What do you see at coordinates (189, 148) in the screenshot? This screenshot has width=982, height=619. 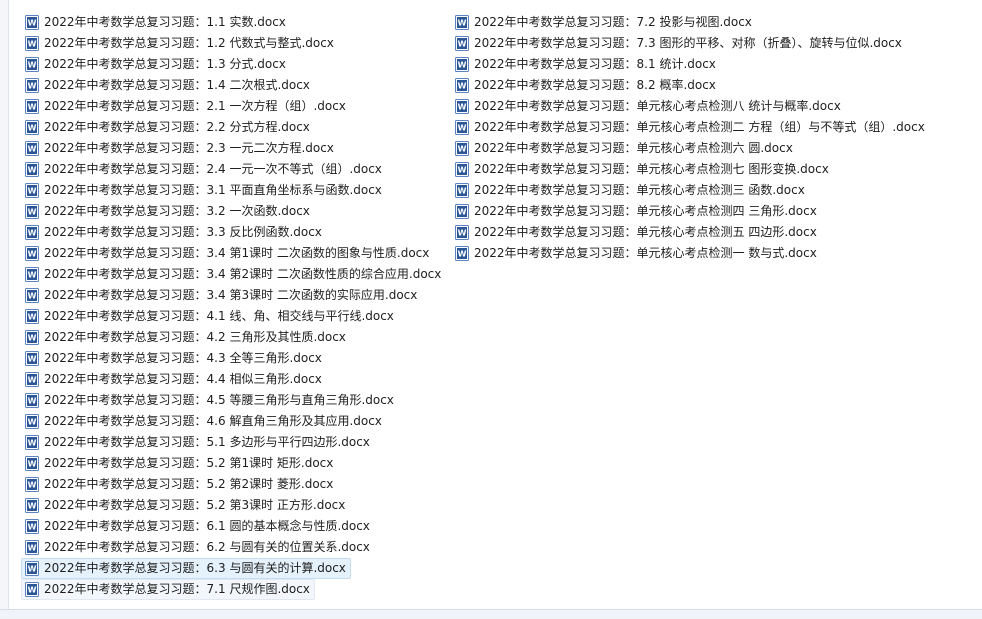 I see `file-name: 2022年中考数学总复习习题：2.3 一元二次方程.docx` at bounding box center [189, 148].